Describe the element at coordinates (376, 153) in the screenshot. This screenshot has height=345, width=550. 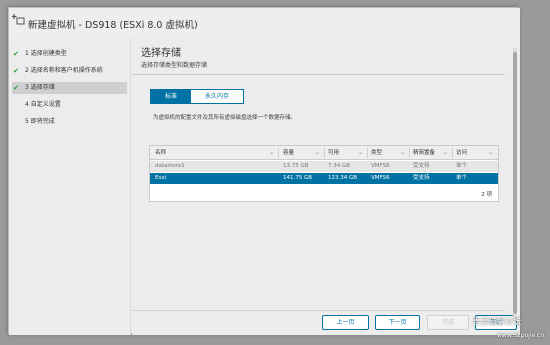
I see `column-header-type: 类型` at that location.